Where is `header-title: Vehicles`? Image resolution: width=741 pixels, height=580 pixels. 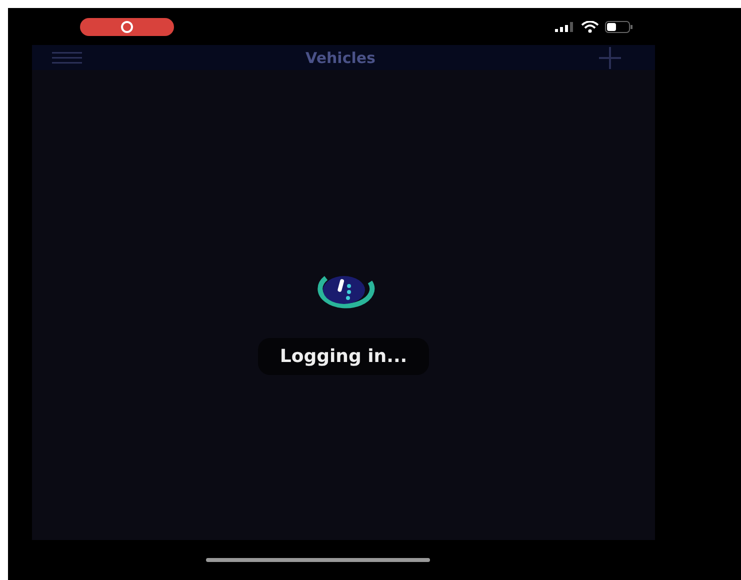 header-title: Vehicles is located at coordinates (341, 57).